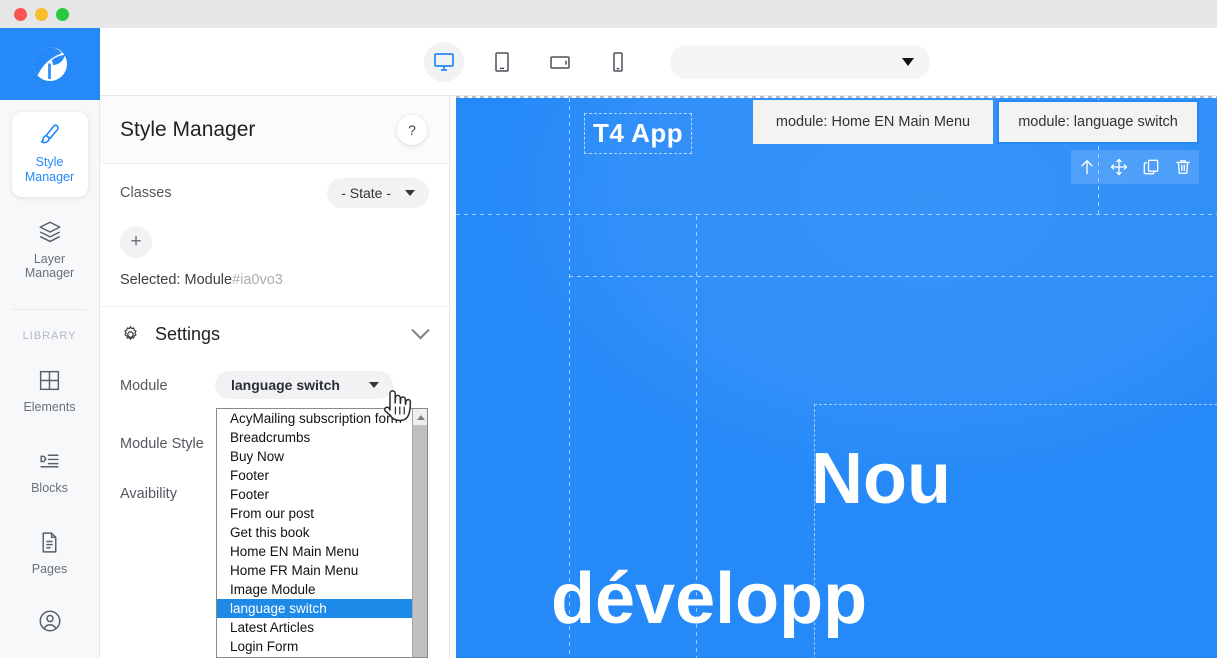  I want to click on dropdown-option: Home FR Main Menu, so click(315, 570).